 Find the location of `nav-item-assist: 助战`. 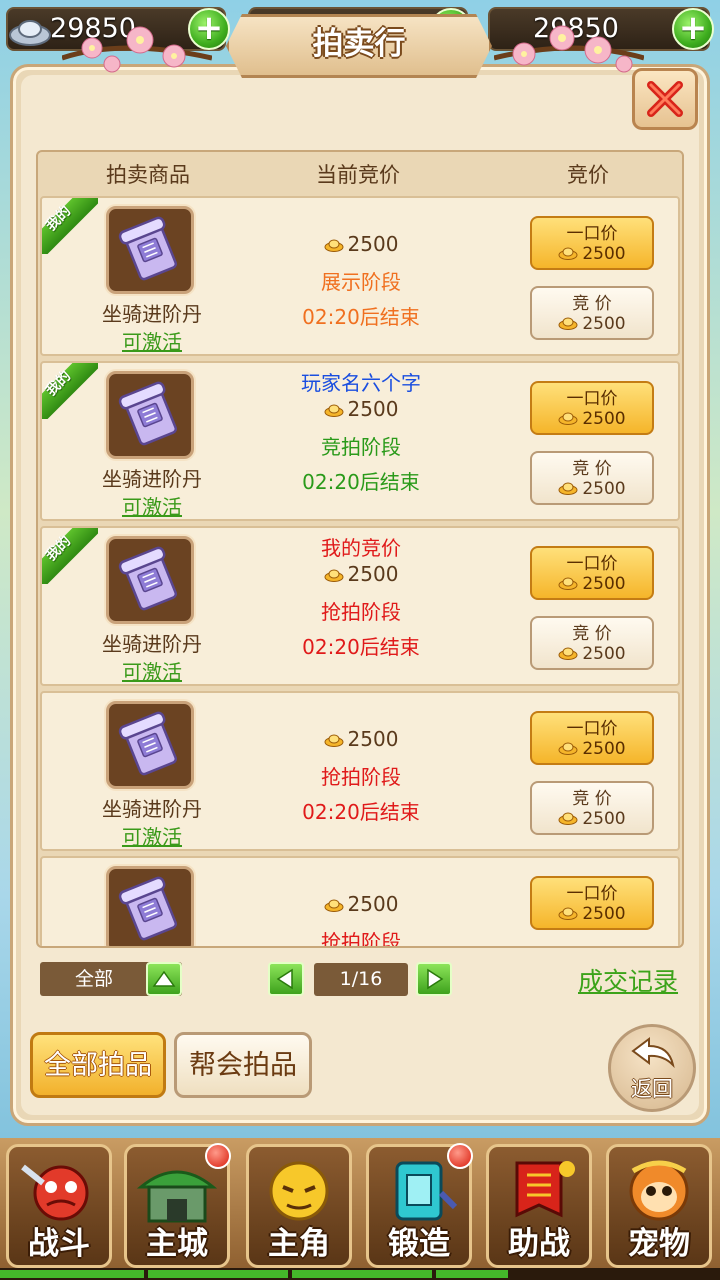

nav-item-assist: 助战 is located at coordinates (539, 1206).